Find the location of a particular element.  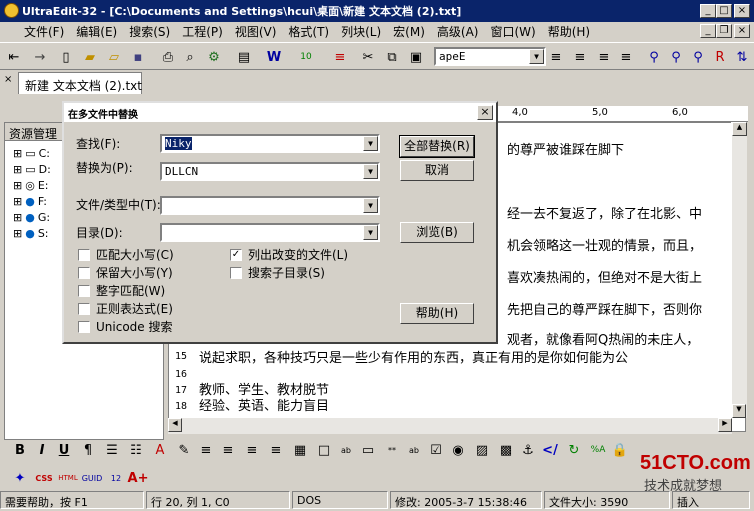

goto-icon: ⇅ is located at coordinates (742, 57).